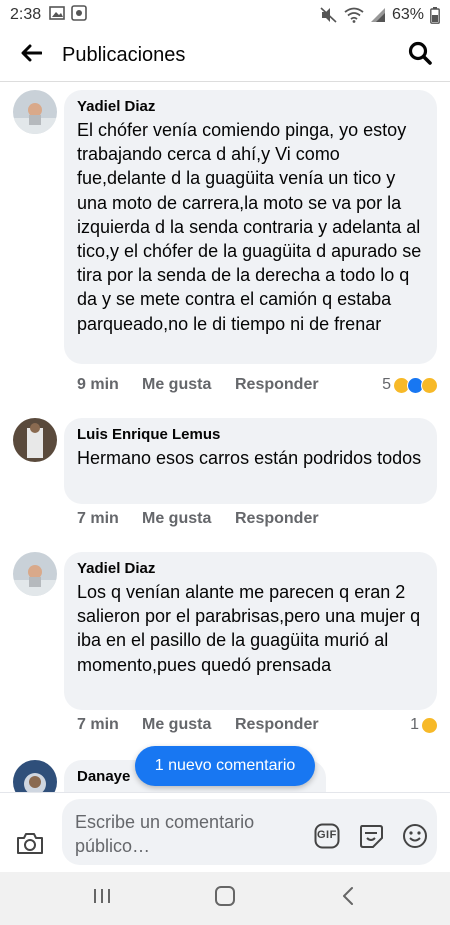 This screenshot has width=450, height=925. I want to click on camera-button, so click(30, 845).